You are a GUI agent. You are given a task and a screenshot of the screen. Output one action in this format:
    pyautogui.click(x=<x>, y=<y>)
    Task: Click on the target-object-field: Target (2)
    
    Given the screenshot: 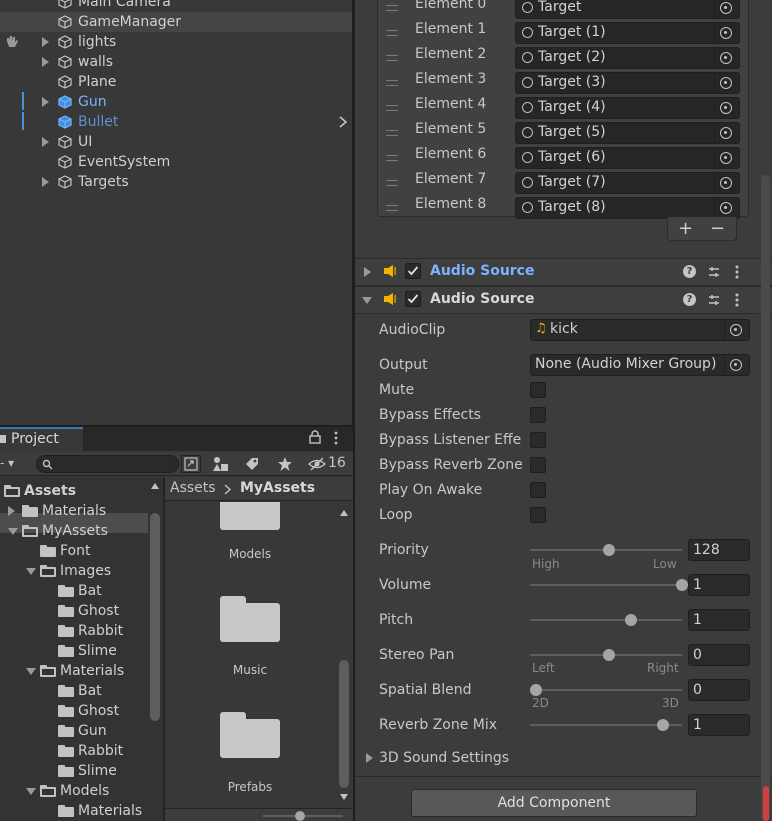 What is the action you would take?
    pyautogui.click(x=627, y=58)
    